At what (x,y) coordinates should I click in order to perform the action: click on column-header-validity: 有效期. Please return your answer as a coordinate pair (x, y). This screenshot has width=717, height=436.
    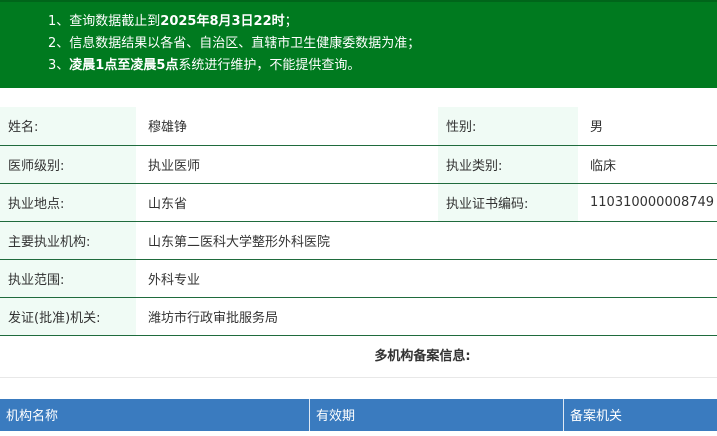
    Looking at the image, I should click on (437, 414).